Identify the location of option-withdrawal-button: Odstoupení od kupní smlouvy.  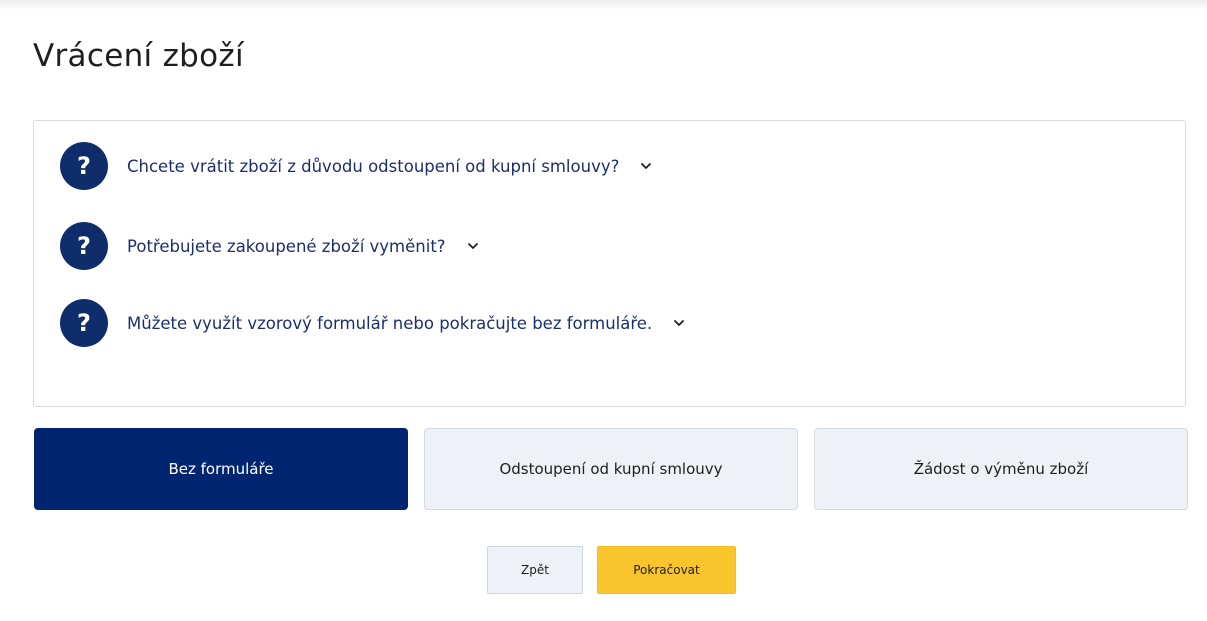
(611, 469).